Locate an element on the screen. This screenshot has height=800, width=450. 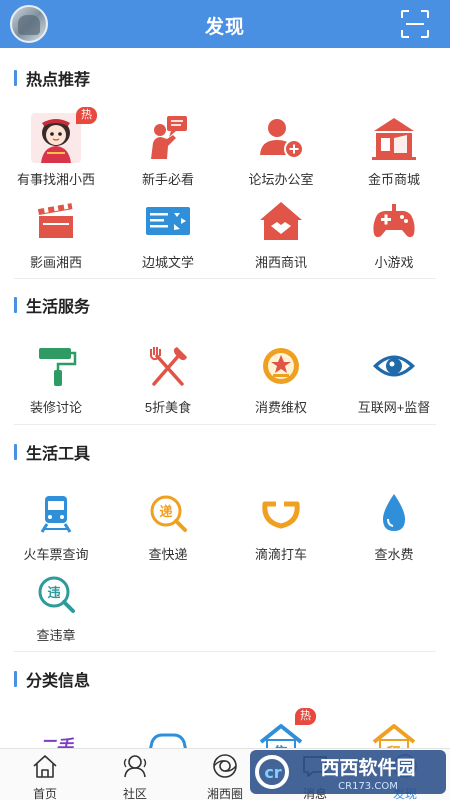
grid-item-express: 递 查快递 is located at coordinates (168, 525).